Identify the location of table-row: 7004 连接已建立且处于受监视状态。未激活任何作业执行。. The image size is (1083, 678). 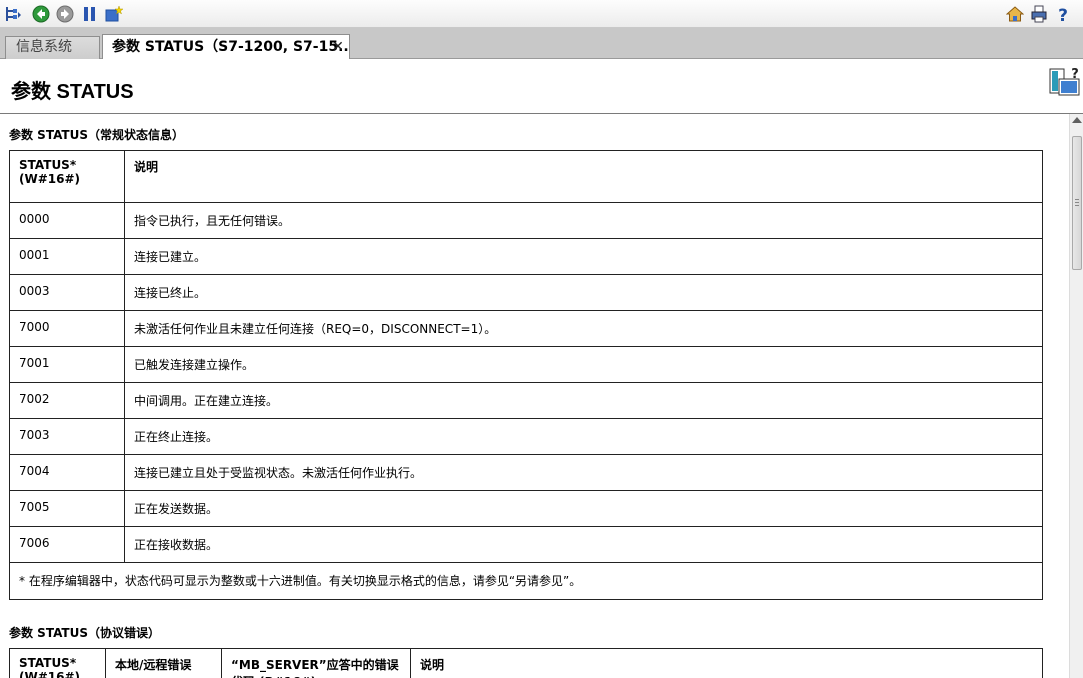
(526, 472).